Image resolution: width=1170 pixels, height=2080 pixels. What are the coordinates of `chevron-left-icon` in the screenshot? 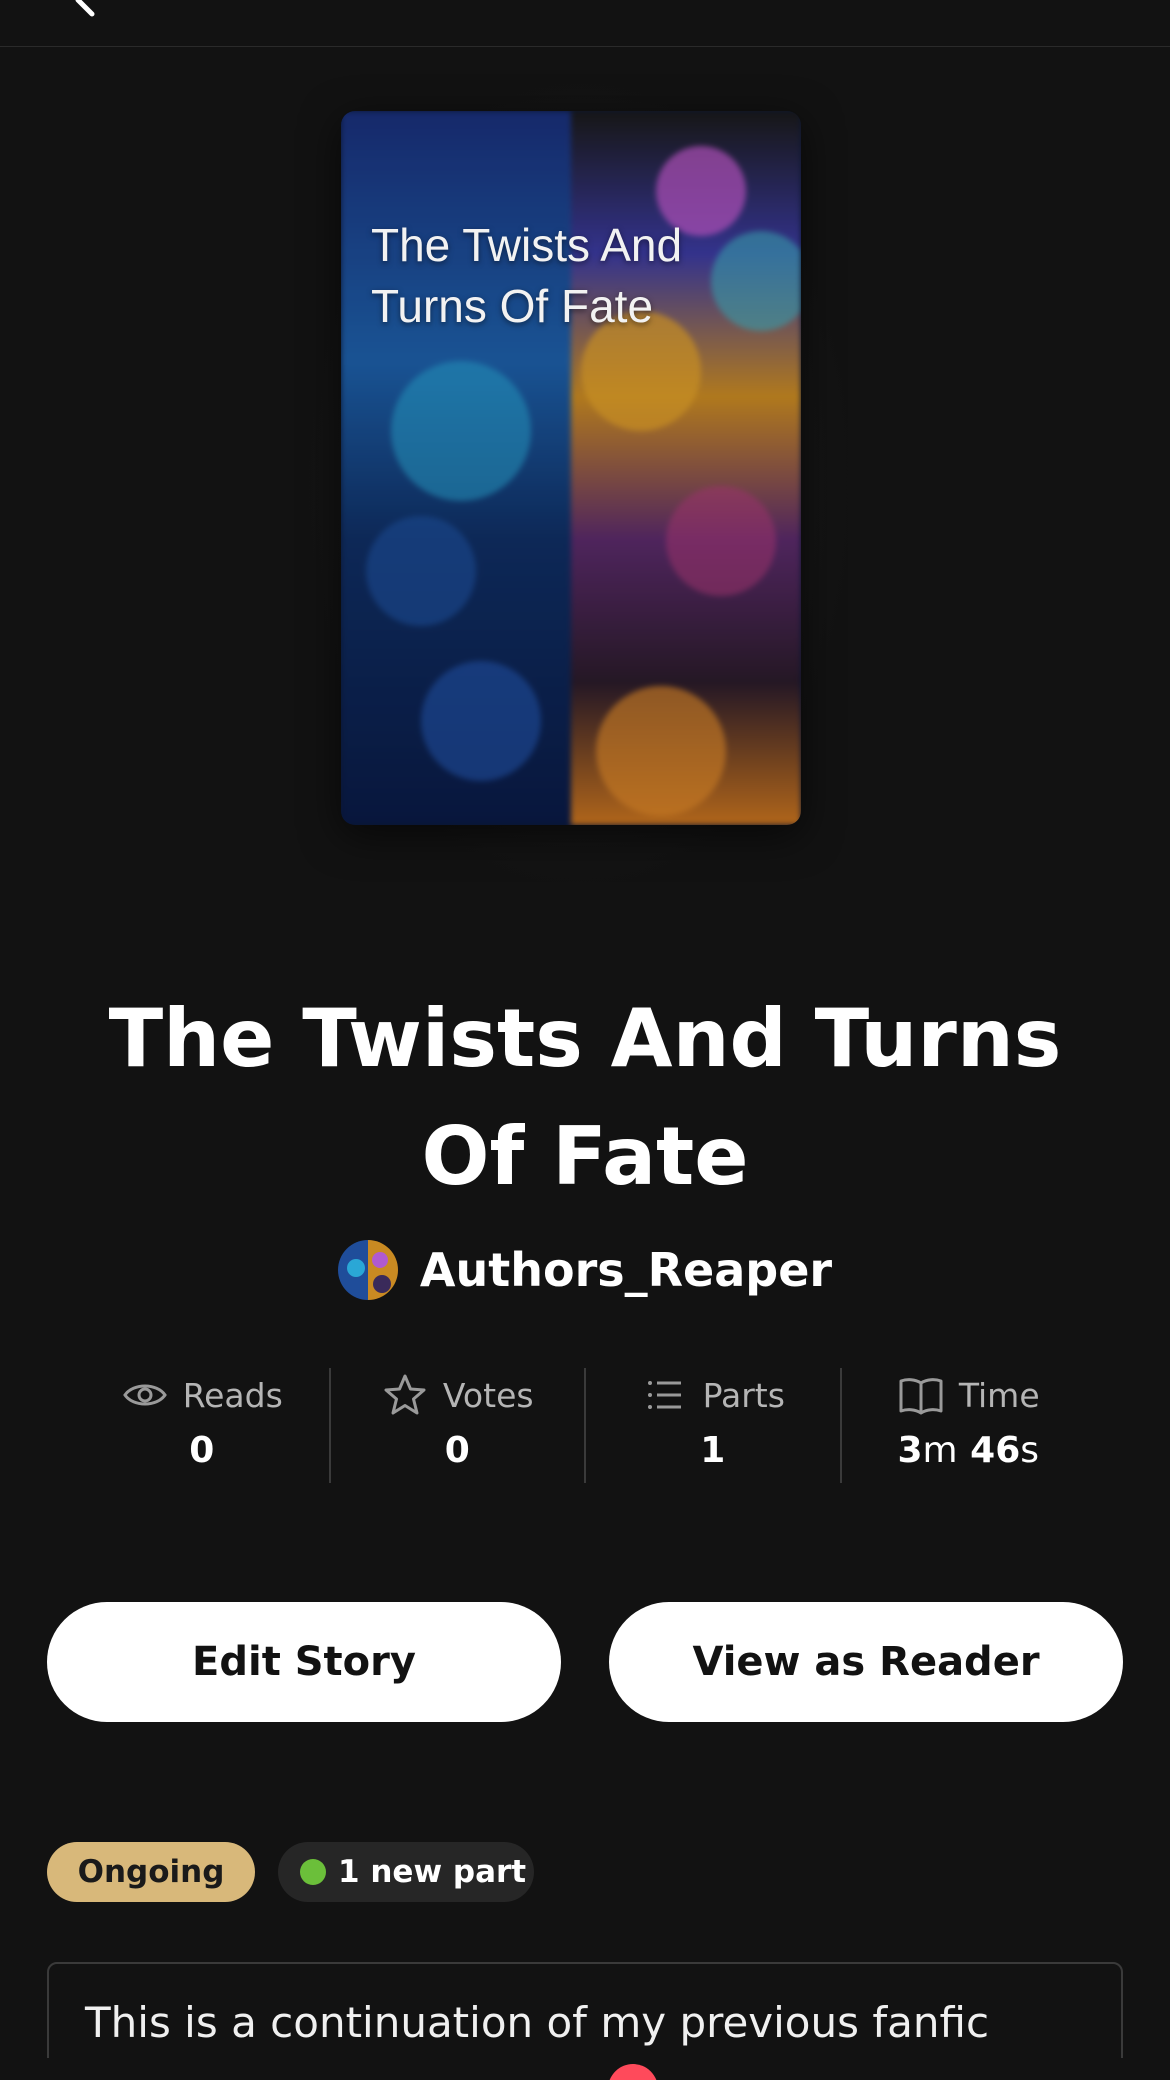 It's located at (87, 9).